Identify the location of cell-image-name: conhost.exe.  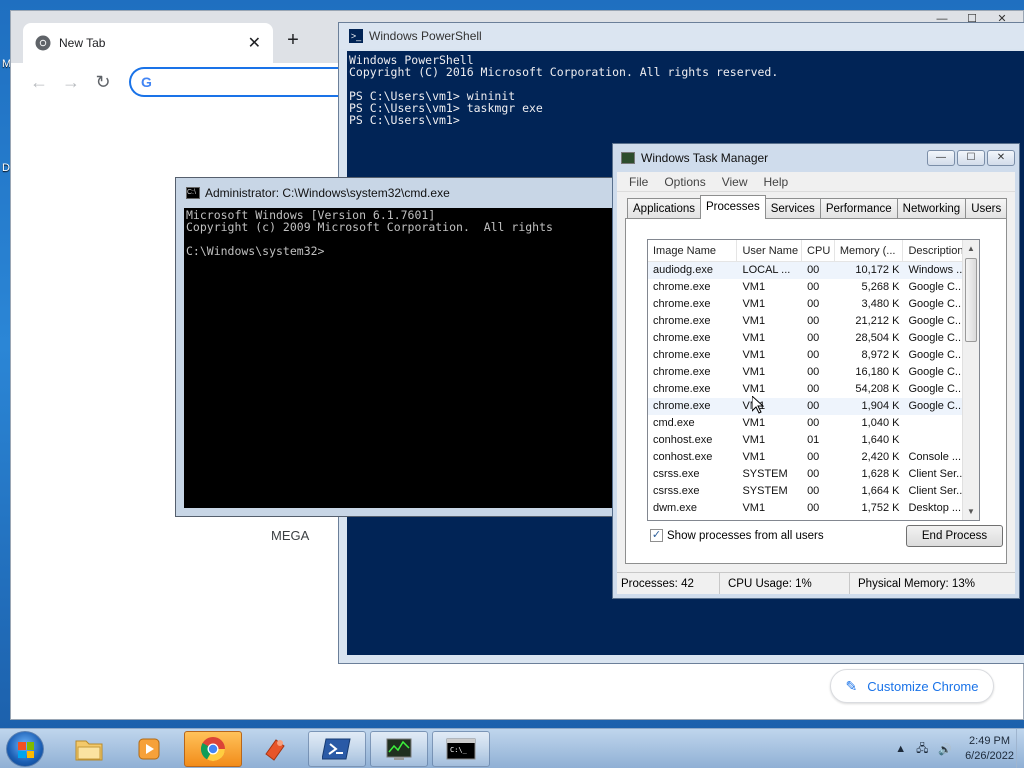
(683, 440).